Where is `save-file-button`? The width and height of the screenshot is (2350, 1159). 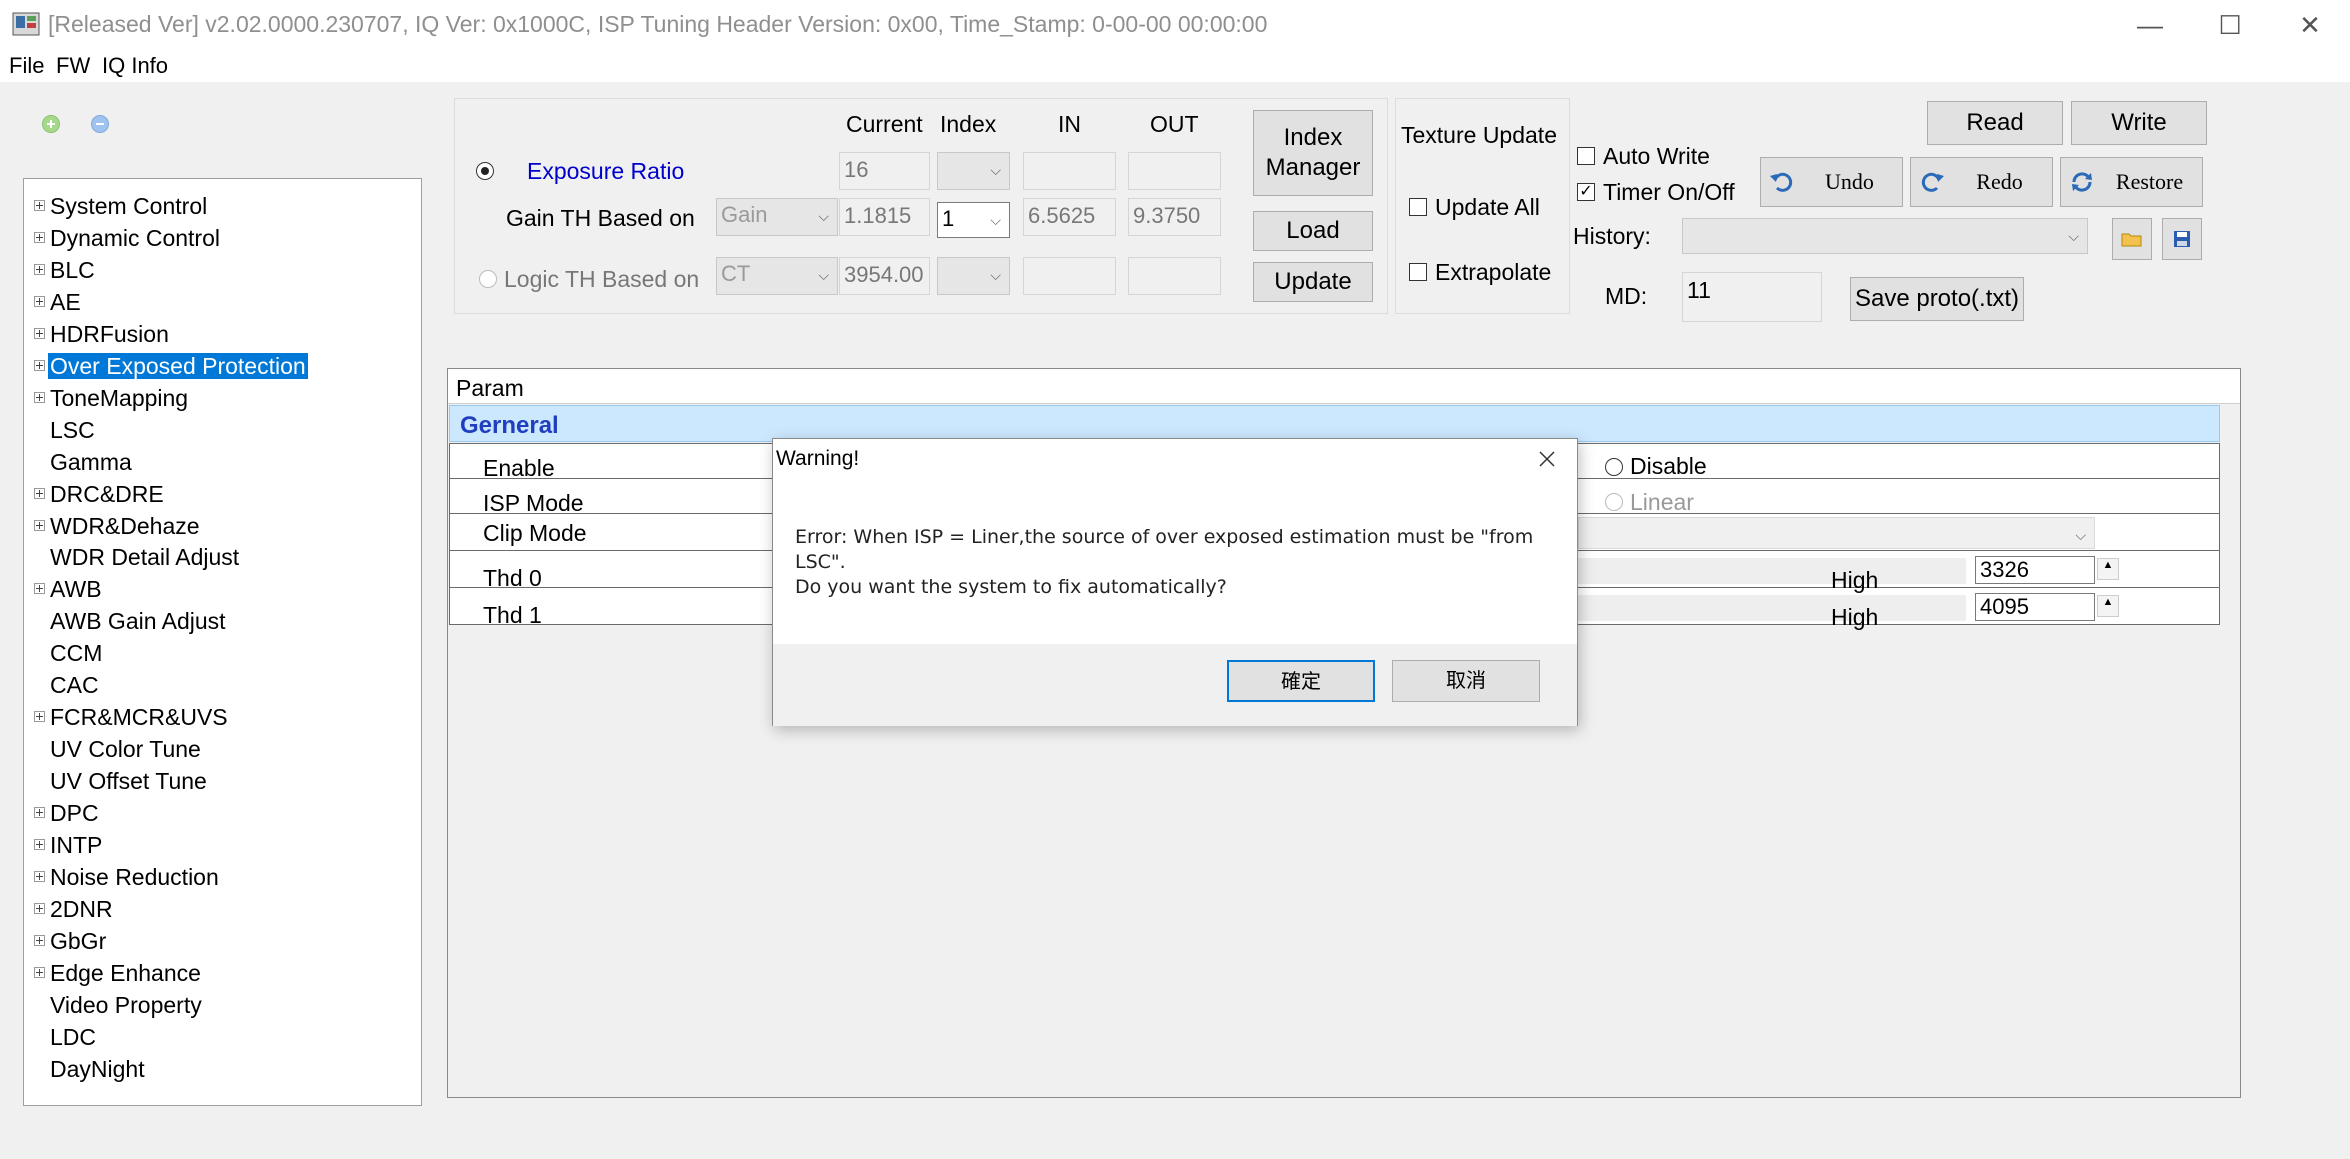 save-file-button is located at coordinates (2182, 239).